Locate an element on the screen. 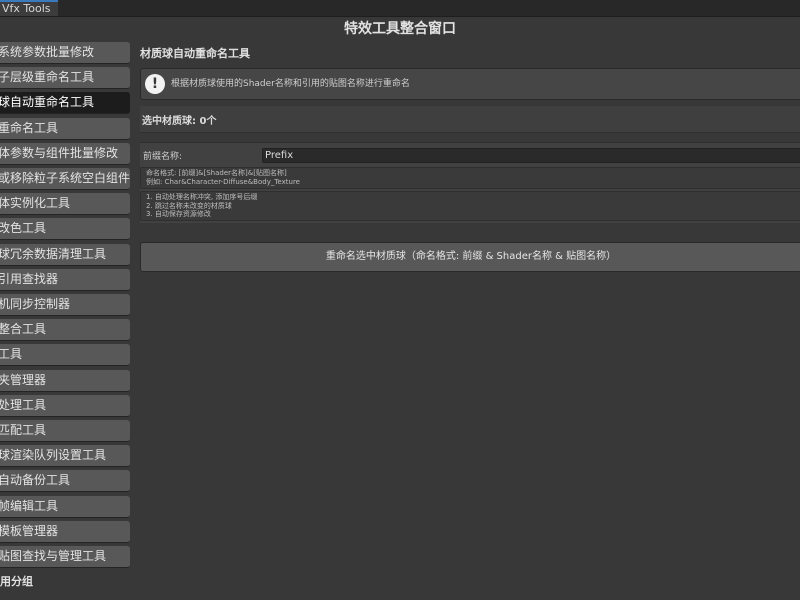 The height and width of the screenshot is (600, 800). rename-selected-button: 重命名选中材质球（命名格式: 前缀 & Shader名称 & 贴图名称） is located at coordinates (470, 257).